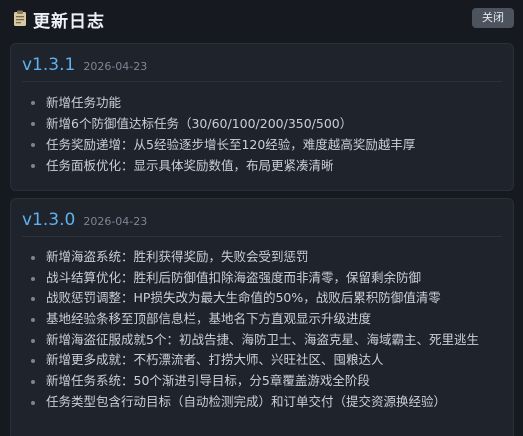  What do you see at coordinates (20, 18) in the screenshot?
I see `clipboard-icon` at bounding box center [20, 18].